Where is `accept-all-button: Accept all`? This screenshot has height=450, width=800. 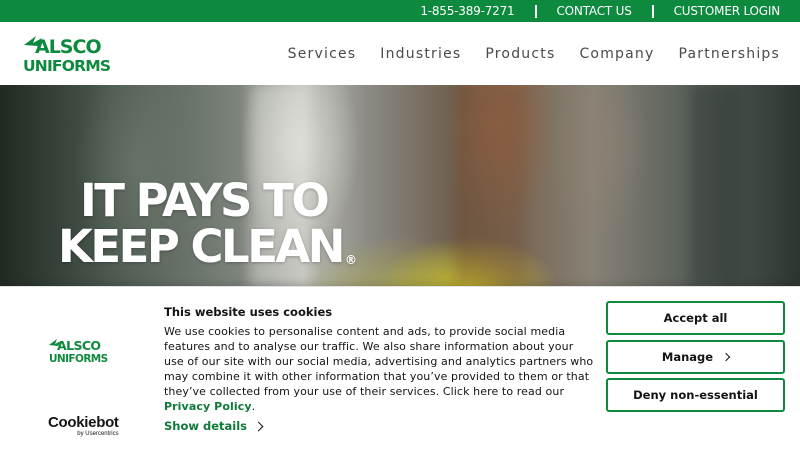 accept-all-button: Accept all is located at coordinates (695, 318).